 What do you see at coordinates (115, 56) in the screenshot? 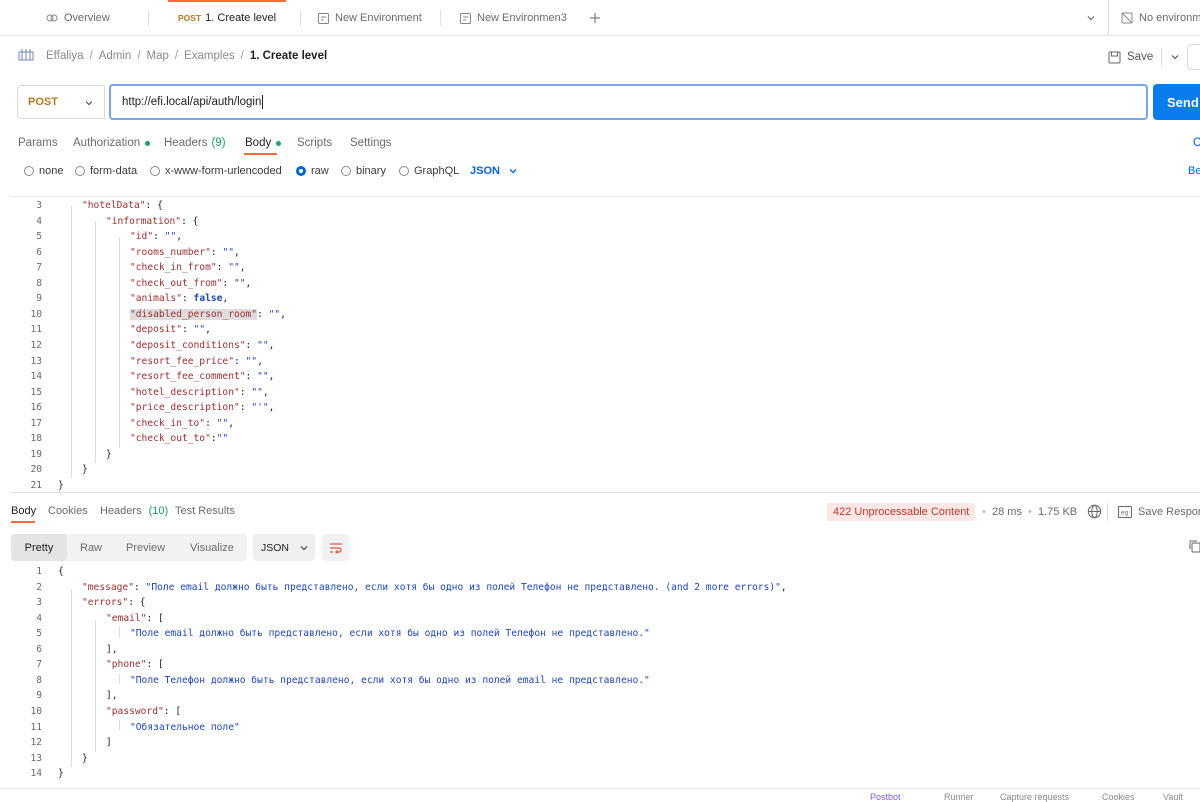
I see `breadcrumb-item: Admin` at bounding box center [115, 56].